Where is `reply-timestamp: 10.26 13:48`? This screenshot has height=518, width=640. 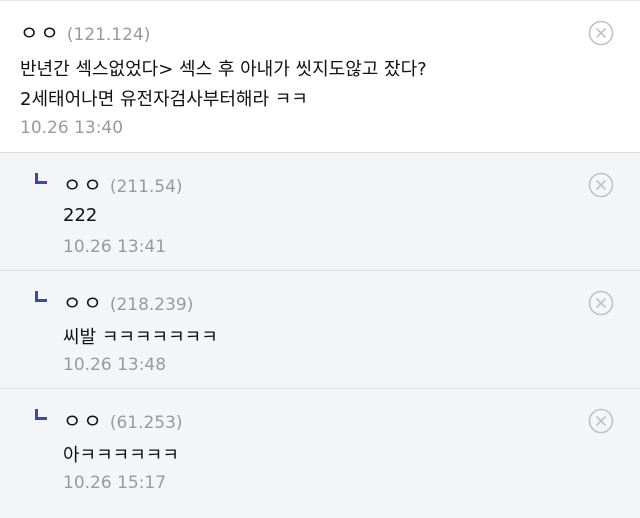 reply-timestamp: 10.26 13:48 is located at coordinates (115, 365).